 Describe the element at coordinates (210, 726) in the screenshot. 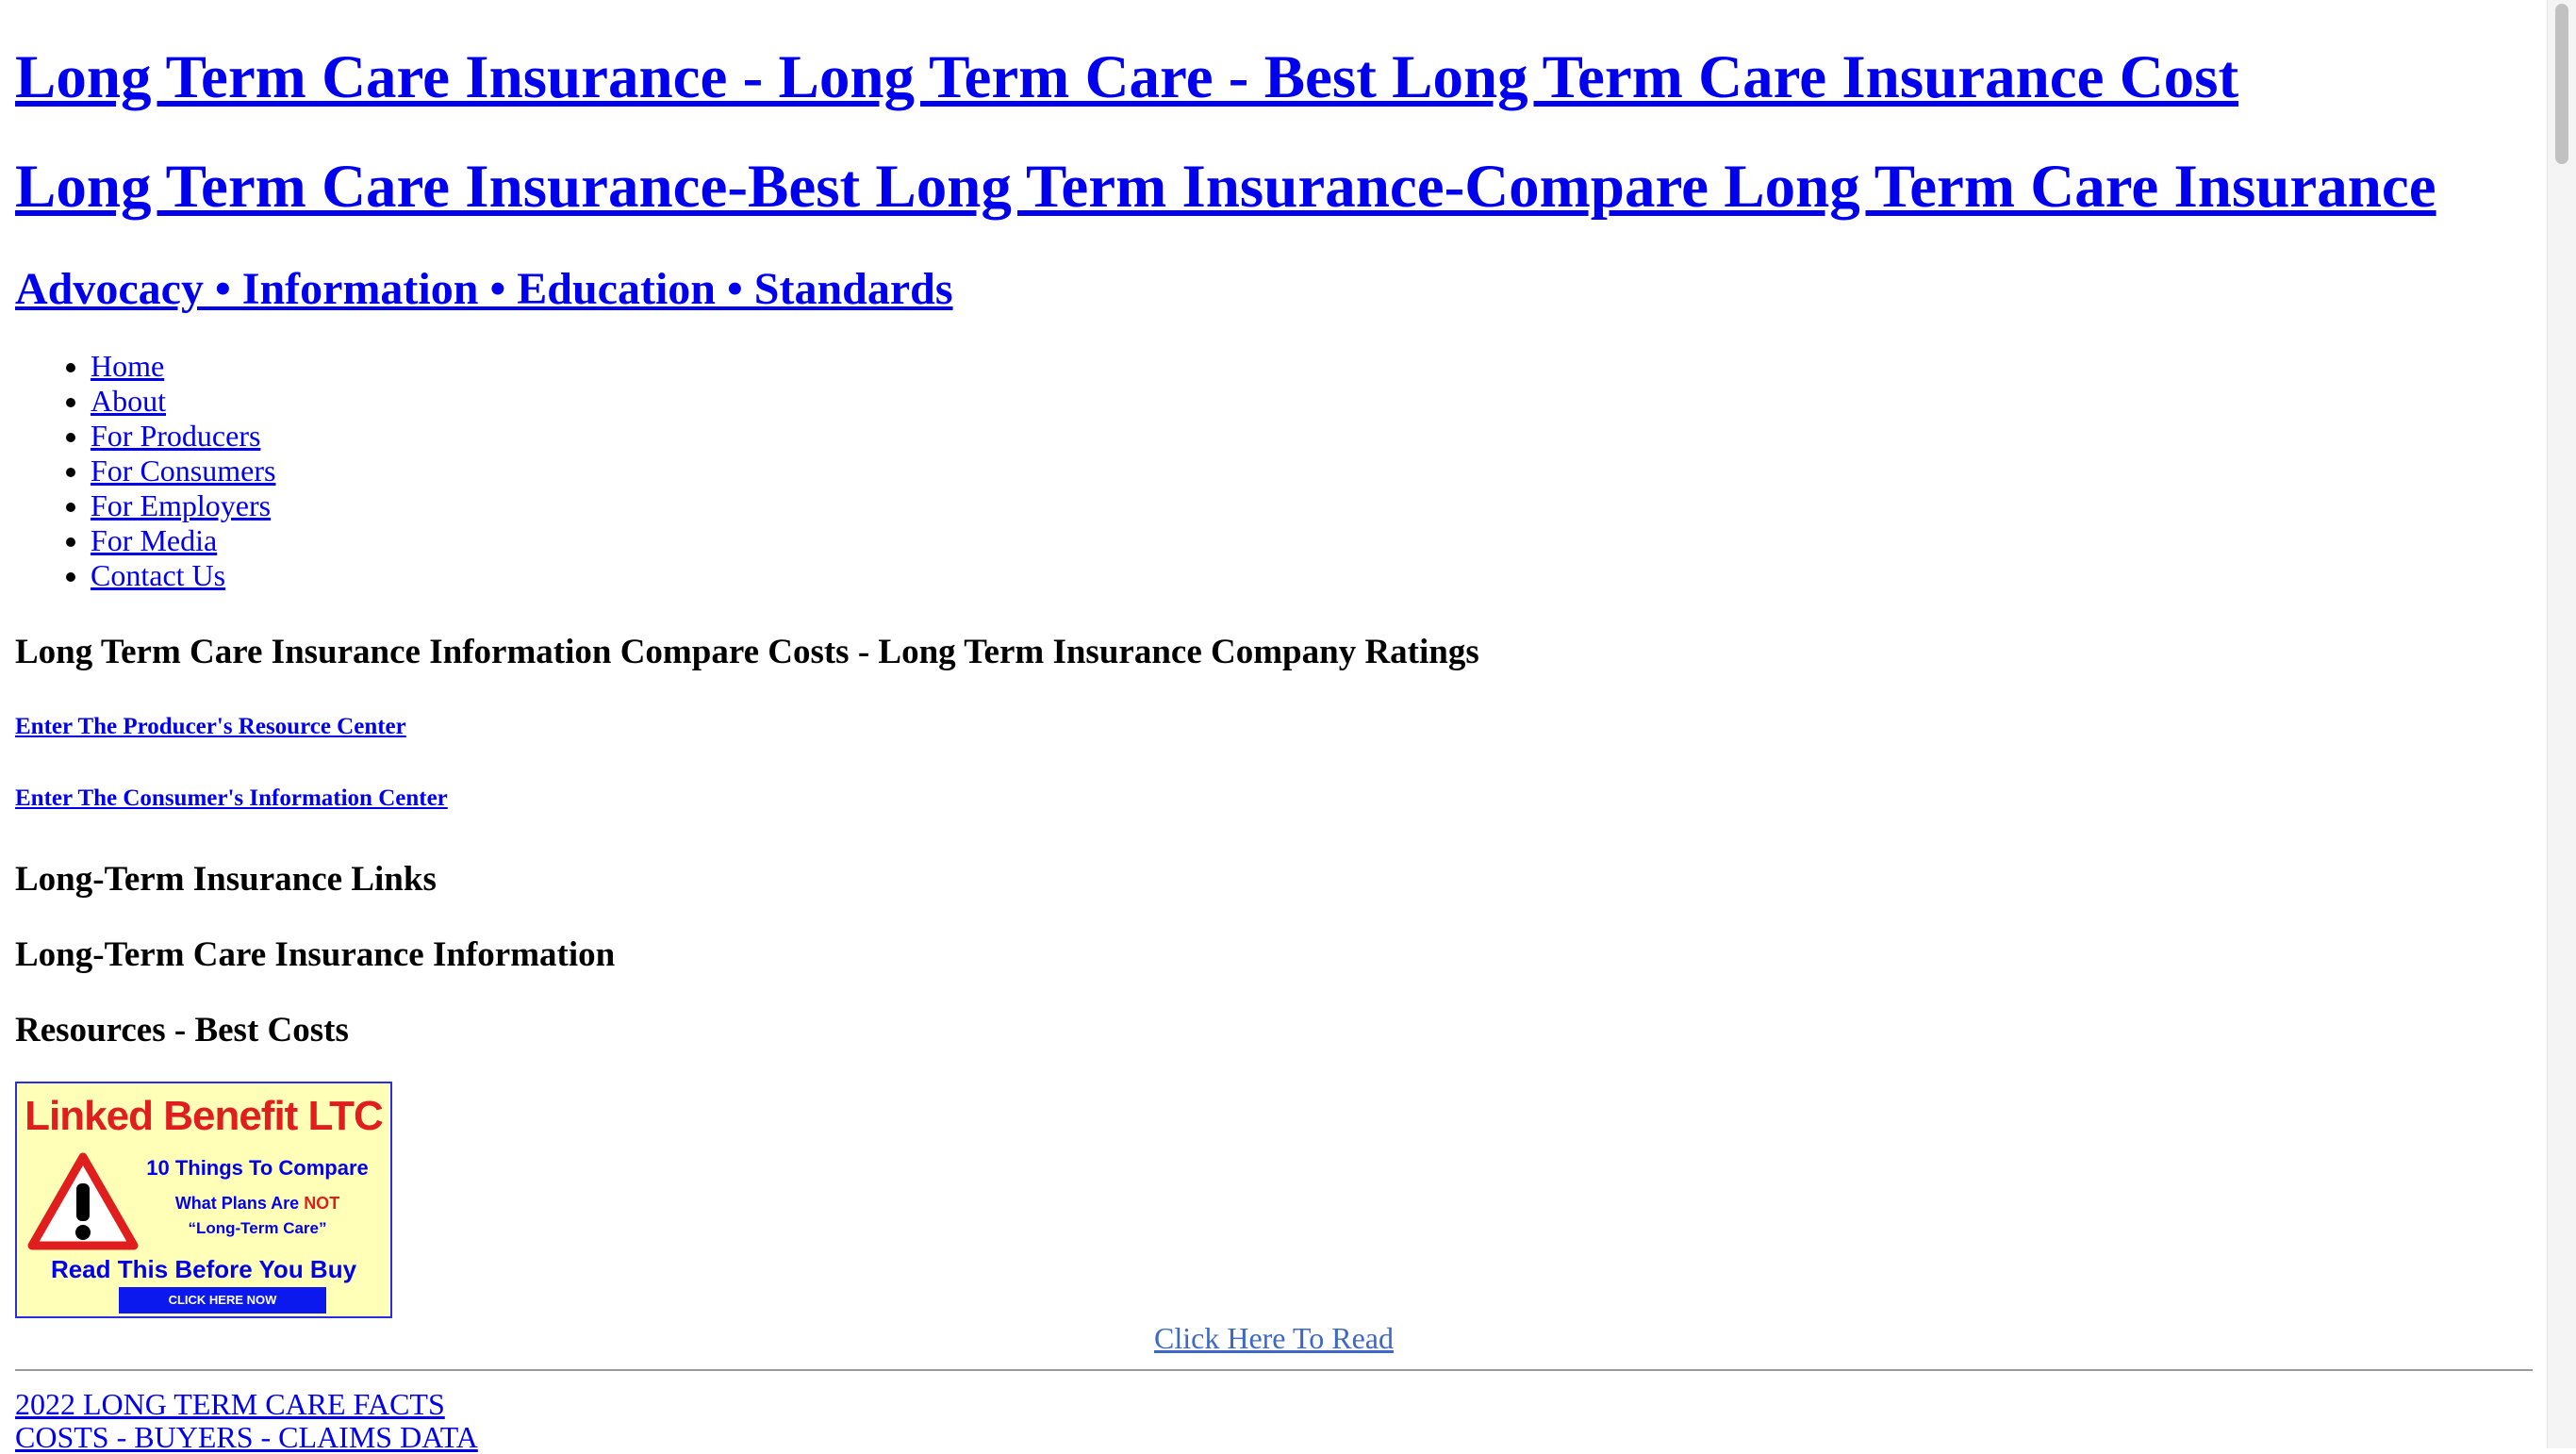

I see `producer-center-link: Enter The Producer's Resource Center` at that location.